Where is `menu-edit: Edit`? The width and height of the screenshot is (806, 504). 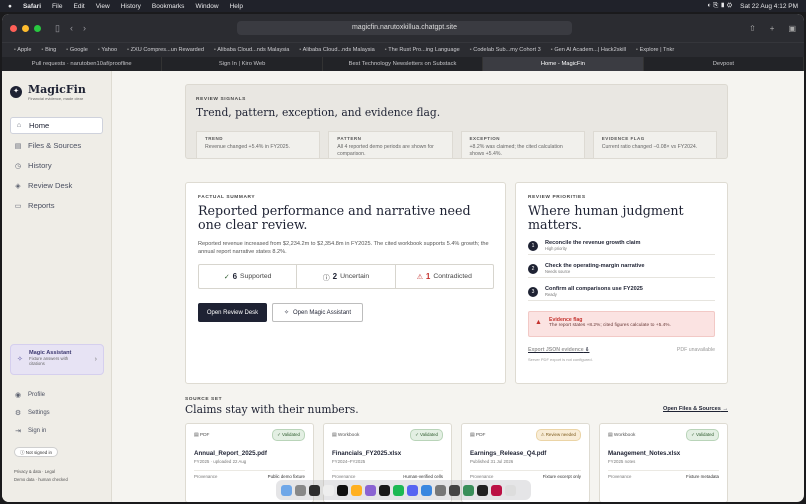
menu-edit: Edit is located at coordinates (79, 6).